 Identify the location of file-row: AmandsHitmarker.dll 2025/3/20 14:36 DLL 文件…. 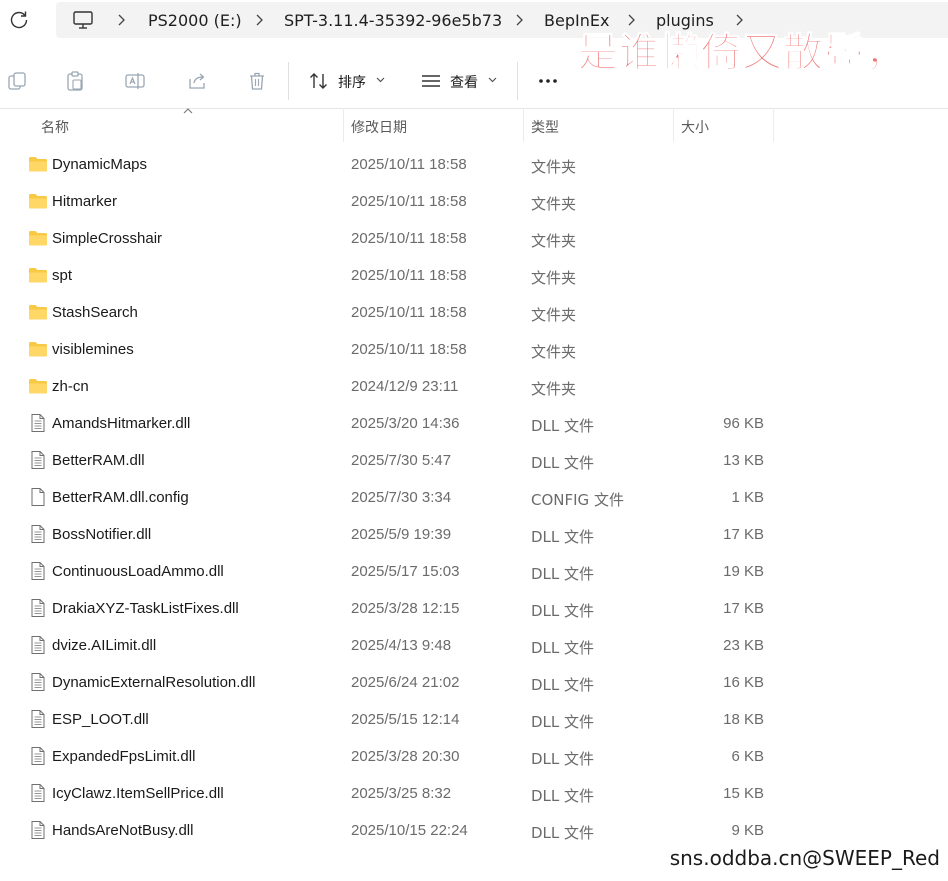
(474, 423).